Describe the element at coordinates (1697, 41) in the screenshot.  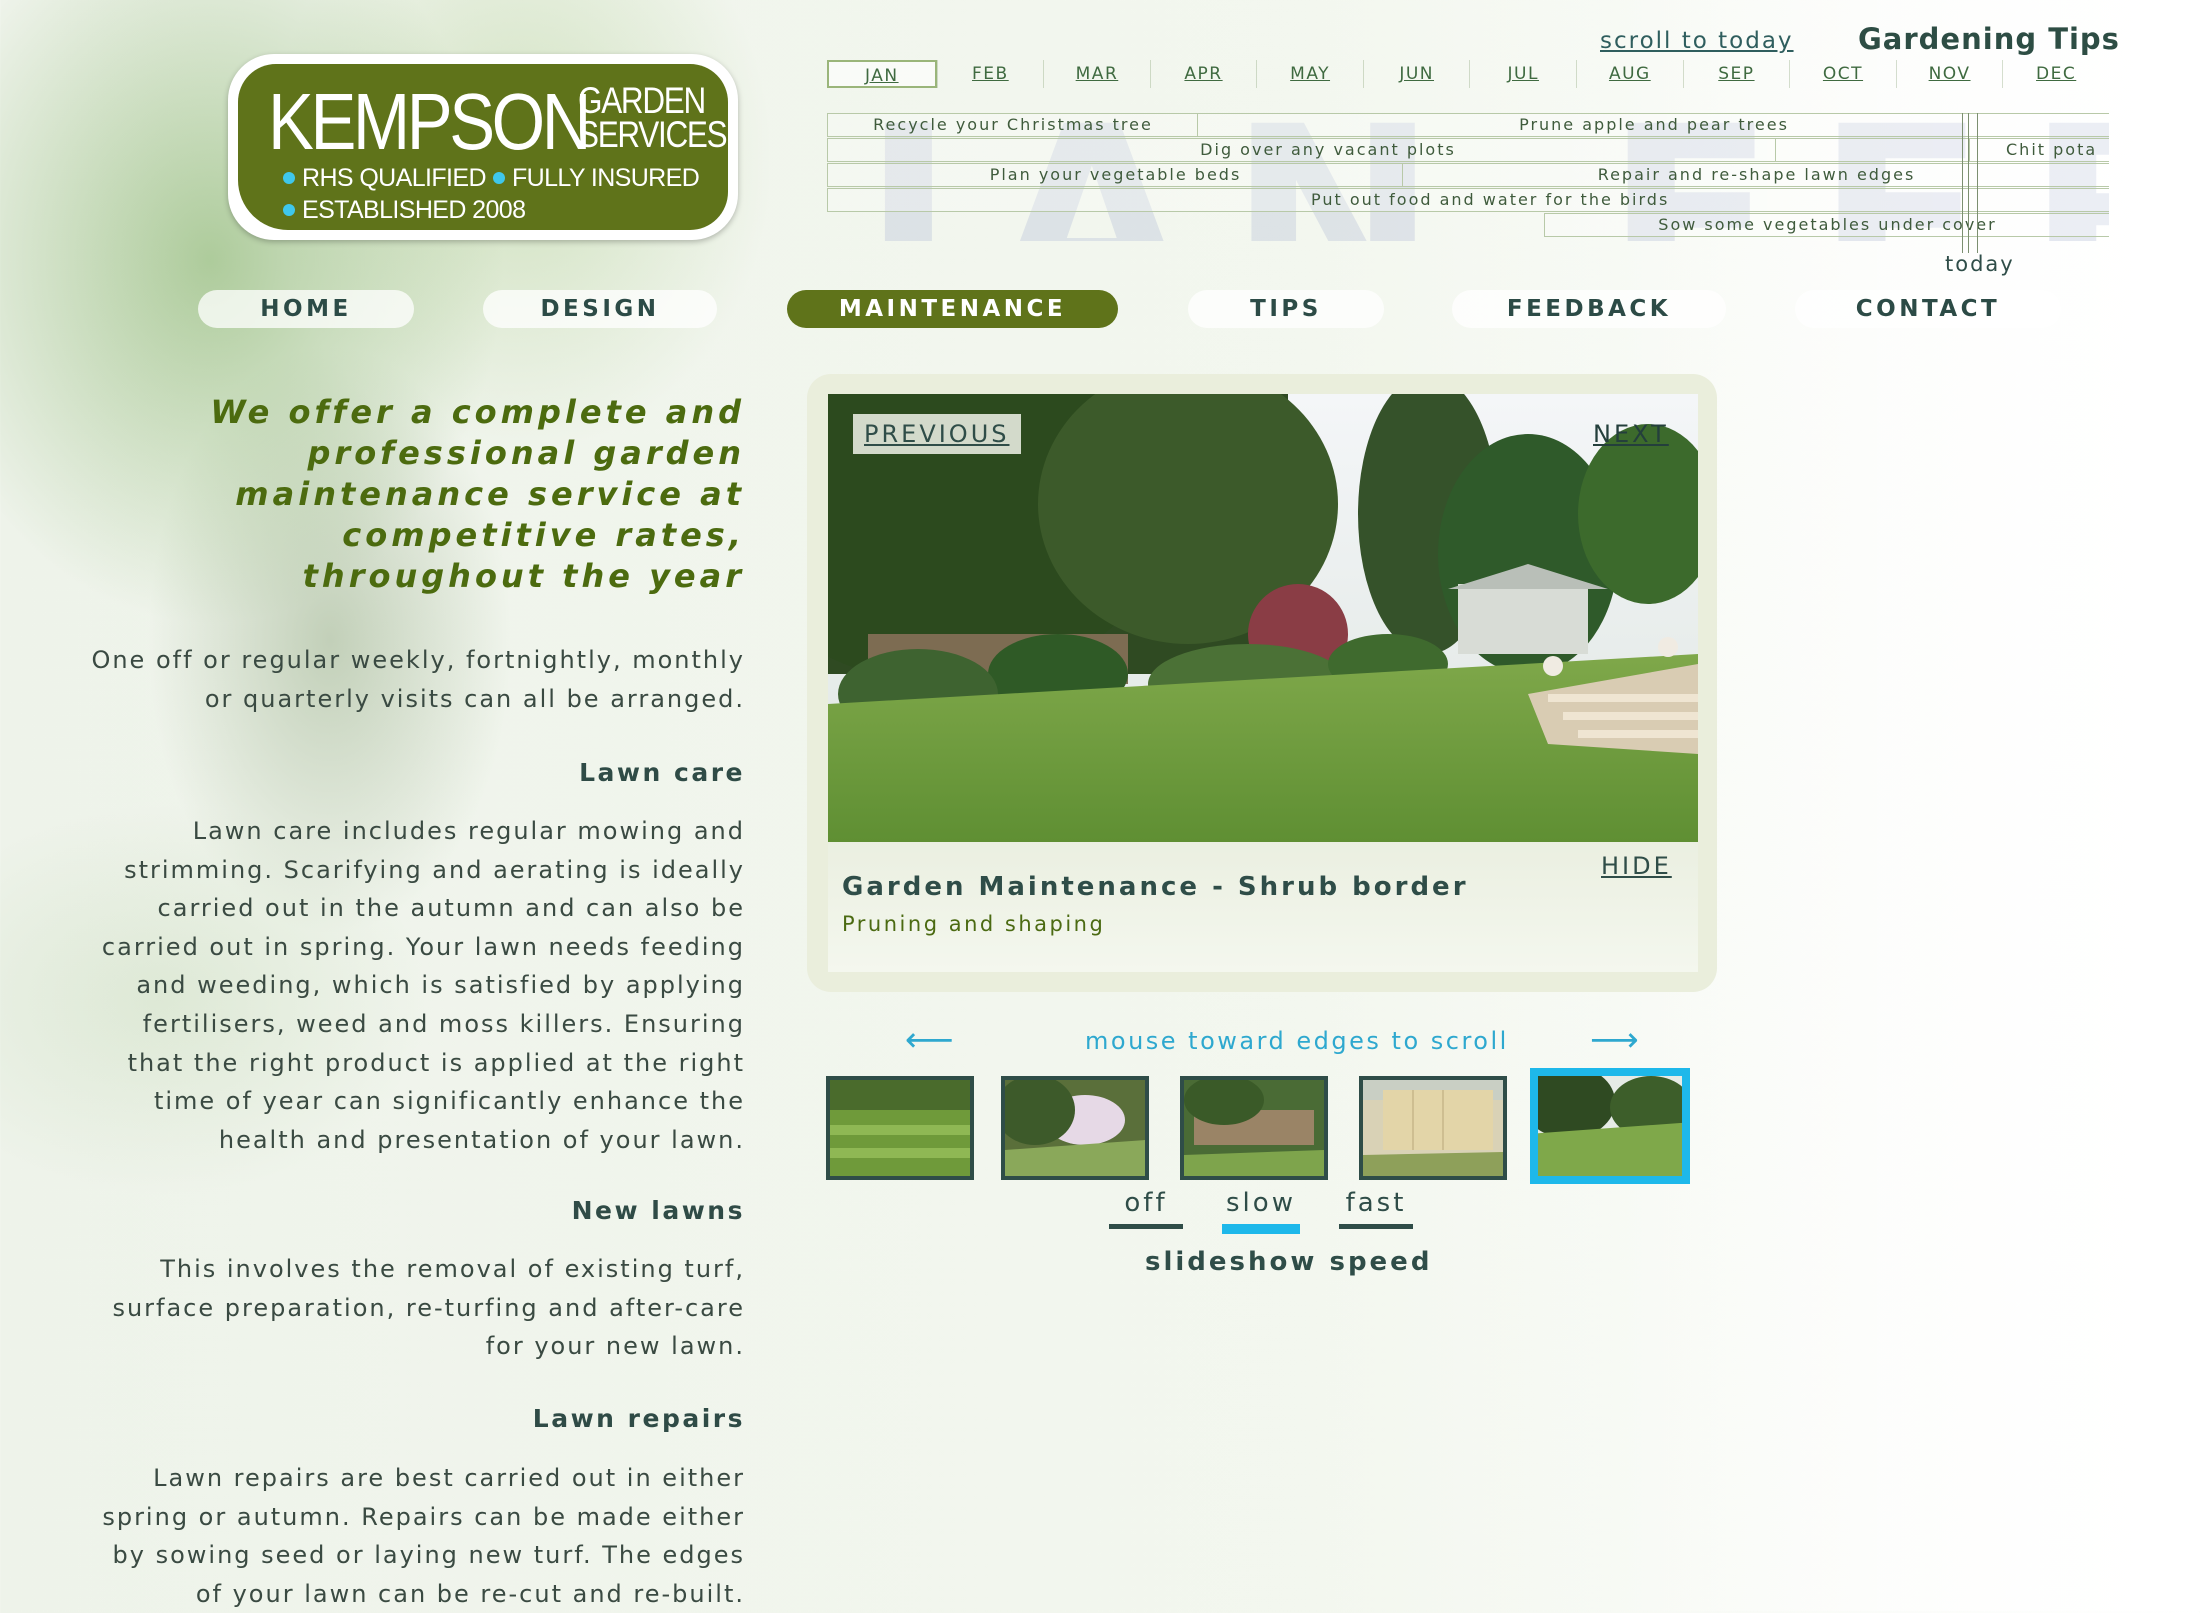
I see `scroll-to-today-link: scroll to today` at that location.